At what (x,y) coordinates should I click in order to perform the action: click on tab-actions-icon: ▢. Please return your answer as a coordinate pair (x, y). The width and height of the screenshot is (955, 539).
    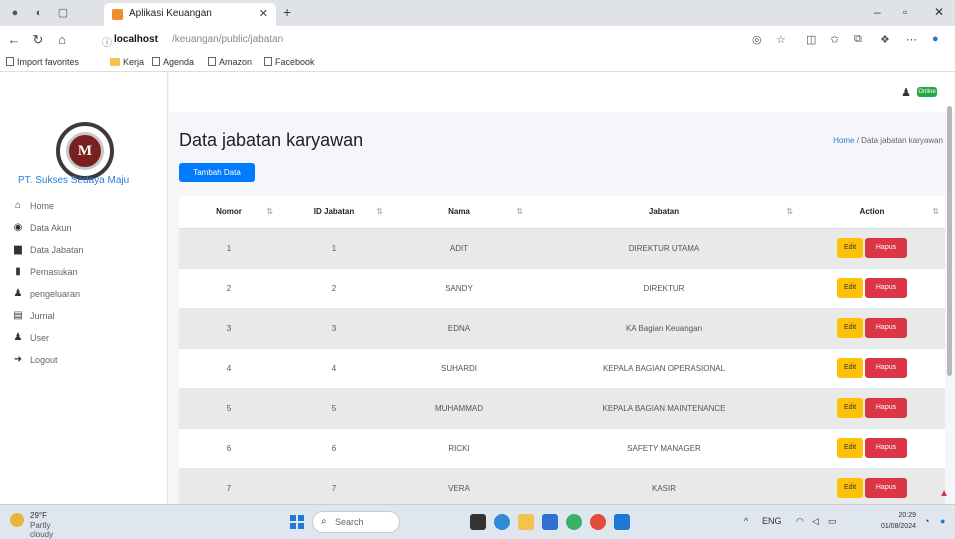
    Looking at the image, I should click on (63, 13).